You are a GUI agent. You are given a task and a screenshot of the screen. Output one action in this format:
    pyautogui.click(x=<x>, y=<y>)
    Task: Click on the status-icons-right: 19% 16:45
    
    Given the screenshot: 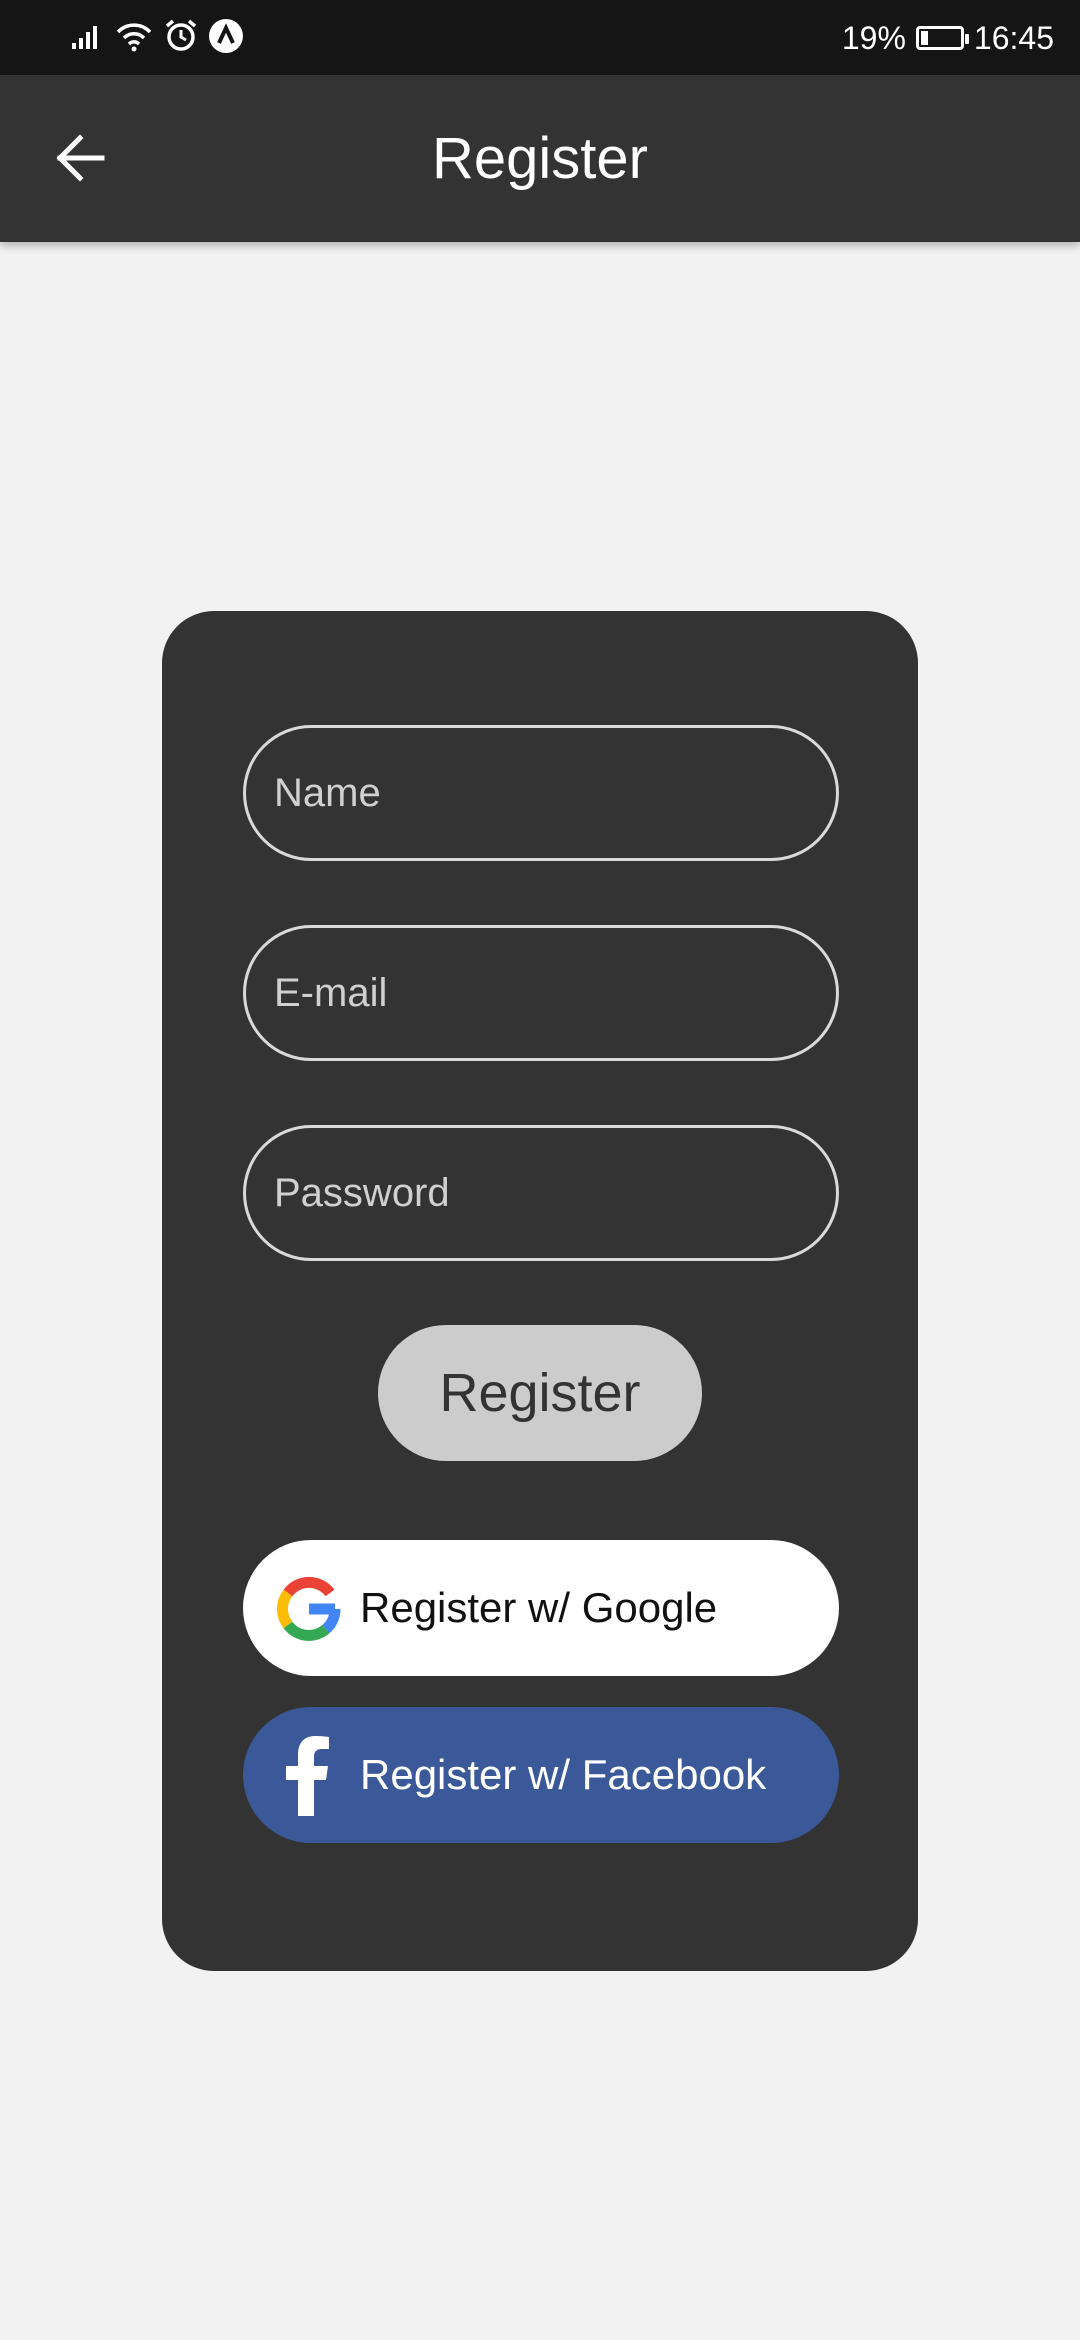 What is the action you would take?
    pyautogui.click(x=948, y=38)
    